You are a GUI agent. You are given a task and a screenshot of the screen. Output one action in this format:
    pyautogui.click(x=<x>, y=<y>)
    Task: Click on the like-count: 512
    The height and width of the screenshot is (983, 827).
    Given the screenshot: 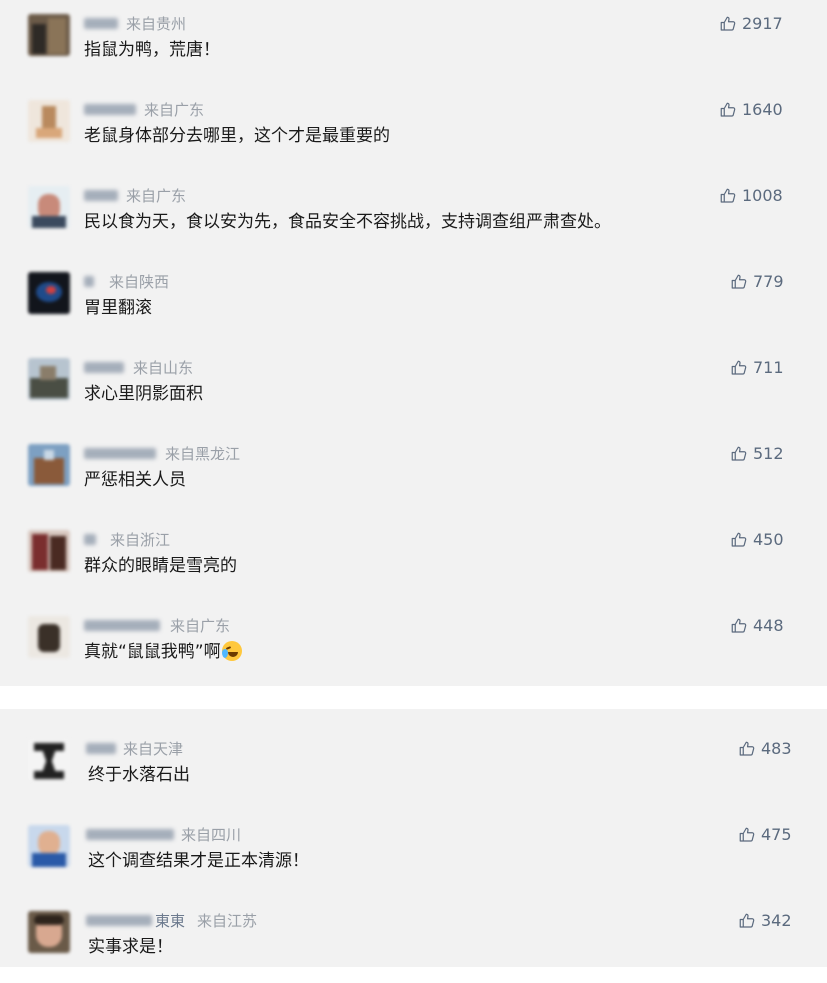 What is the action you would take?
    pyautogui.click(x=768, y=453)
    